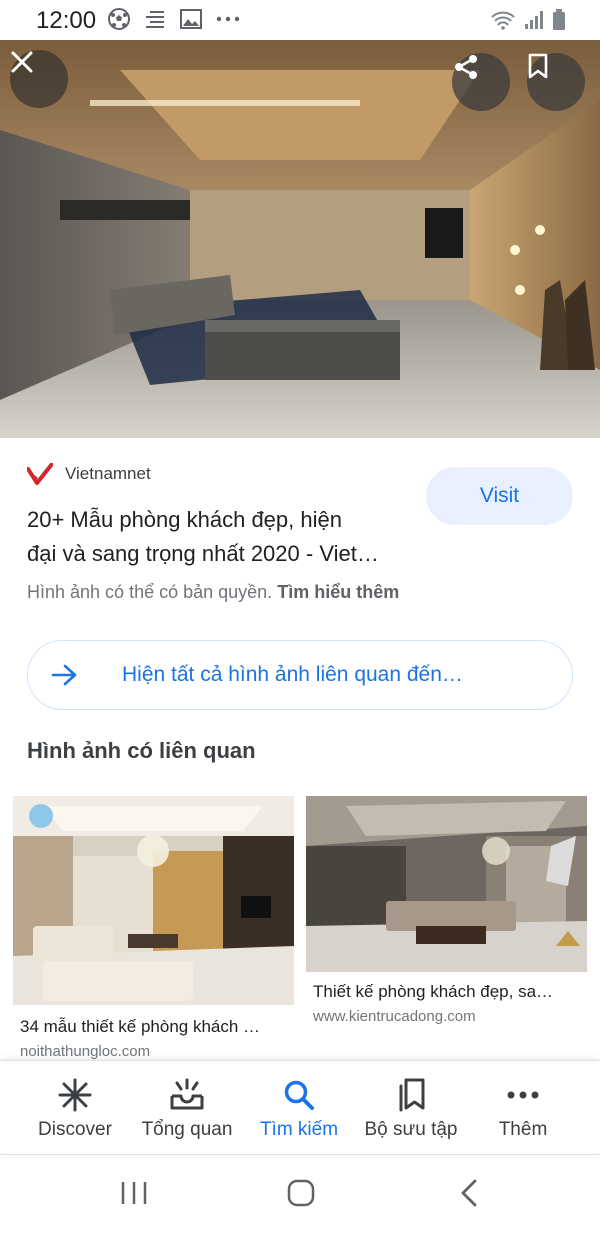 This screenshot has height=1233, width=600. What do you see at coordinates (469, 1193) in the screenshot?
I see `back-icon` at bounding box center [469, 1193].